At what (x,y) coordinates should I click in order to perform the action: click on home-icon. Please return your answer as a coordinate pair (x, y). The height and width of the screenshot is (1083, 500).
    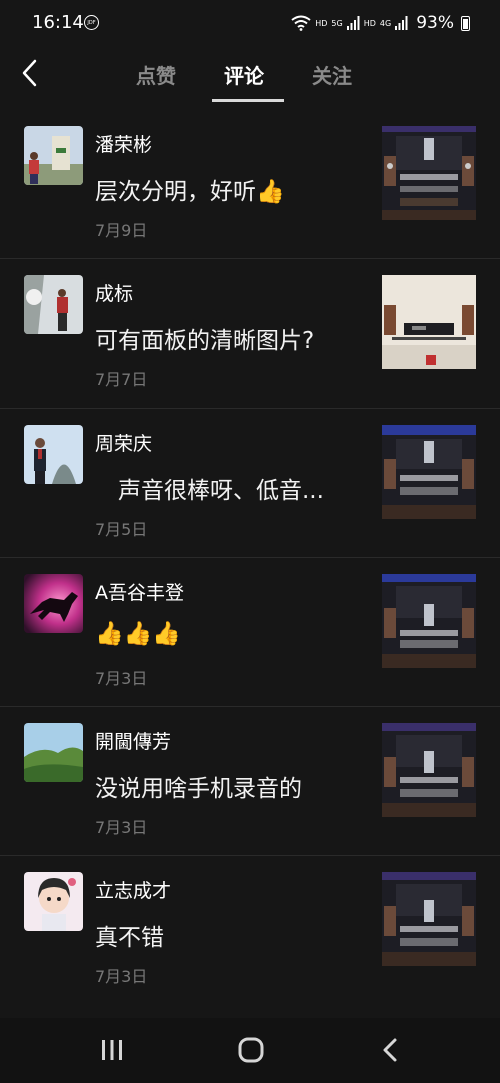
    Looking at the image, I should click on (251, 1050).